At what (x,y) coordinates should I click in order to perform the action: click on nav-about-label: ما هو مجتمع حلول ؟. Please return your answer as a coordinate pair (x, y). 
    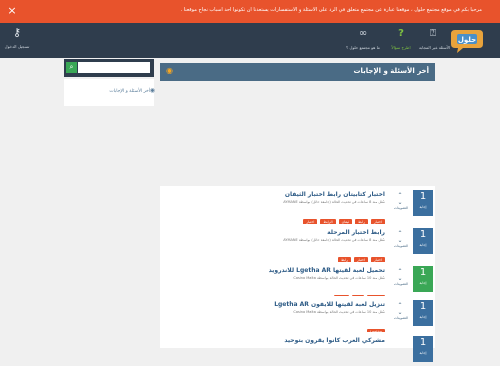
    Looking at the image, I should click on (363, 47).